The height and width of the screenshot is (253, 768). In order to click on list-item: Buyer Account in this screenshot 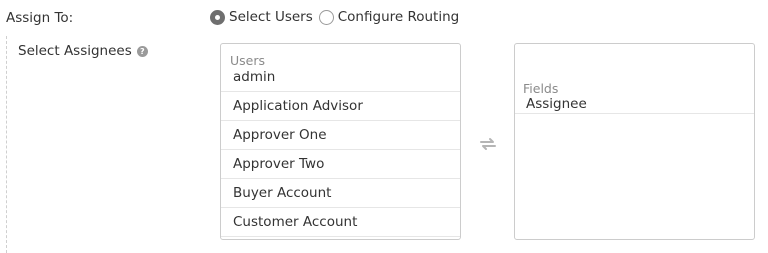, I will do `click(340, 193)`.